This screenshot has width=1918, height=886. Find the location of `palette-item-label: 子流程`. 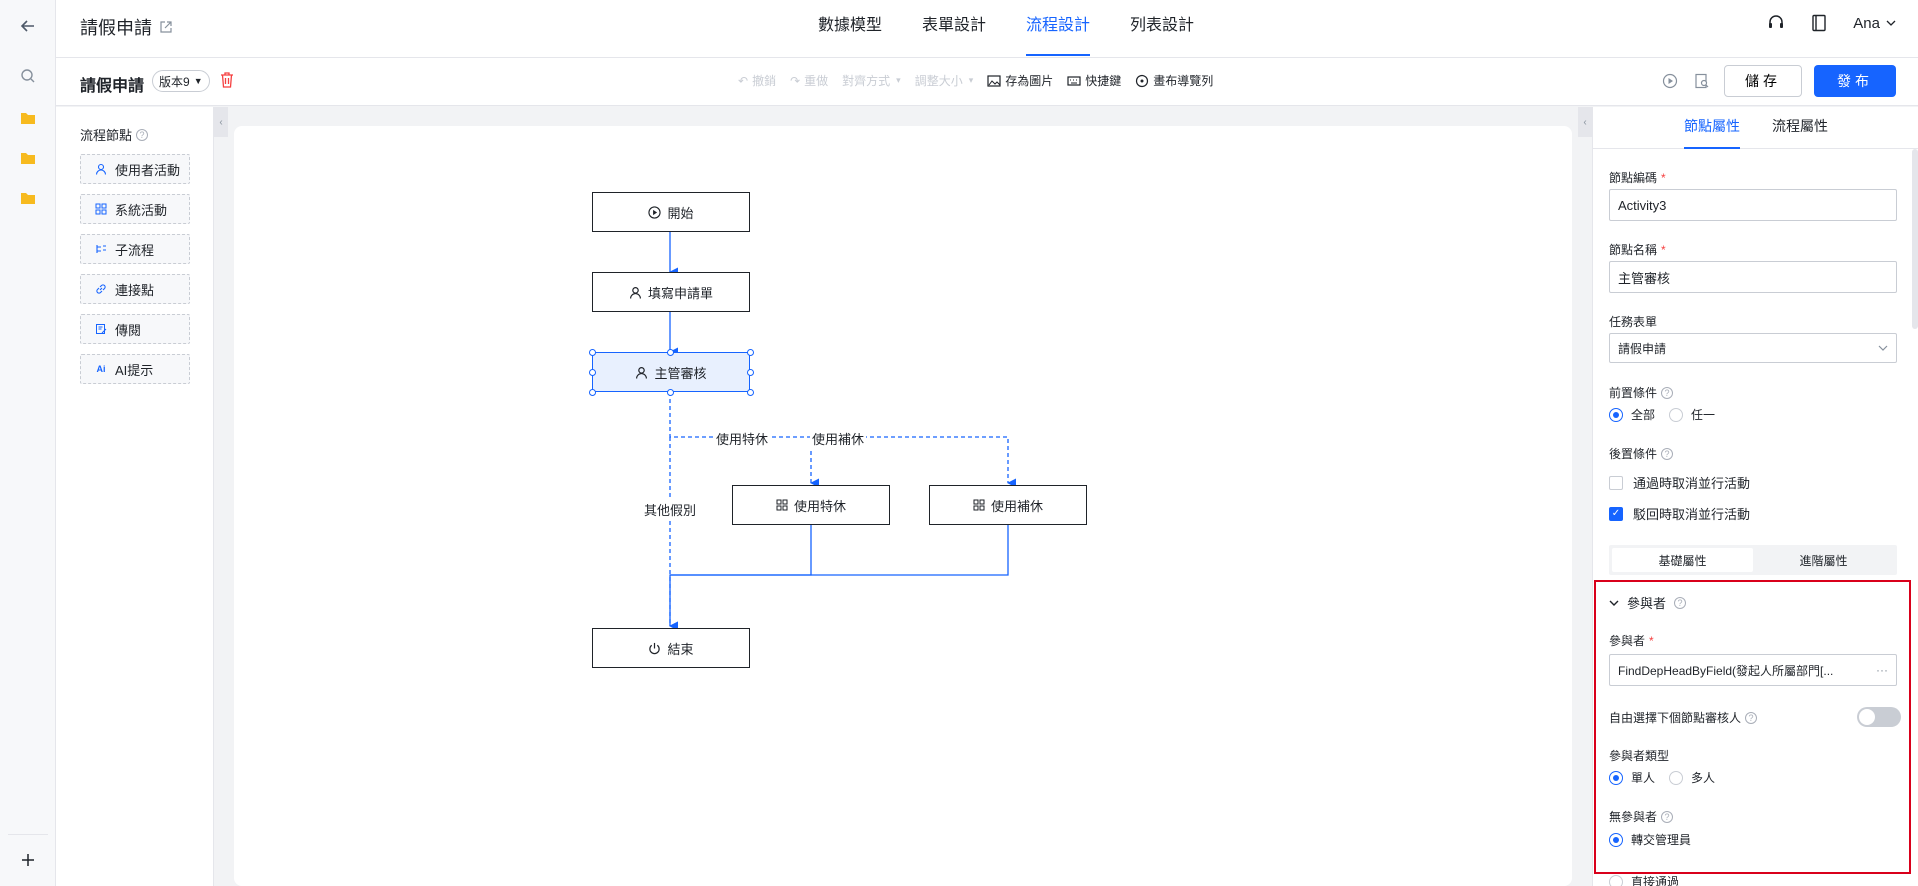

palette-item-label: 子流程 is located at coordinates (135, 250).